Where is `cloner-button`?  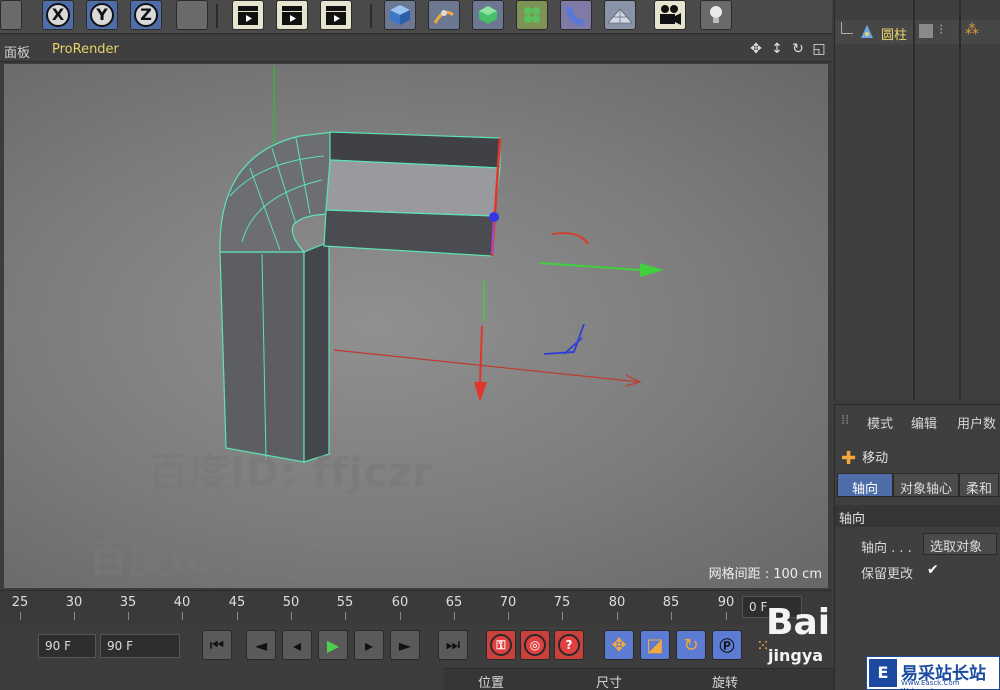
cloner-button is located at coordinates (532, 15).